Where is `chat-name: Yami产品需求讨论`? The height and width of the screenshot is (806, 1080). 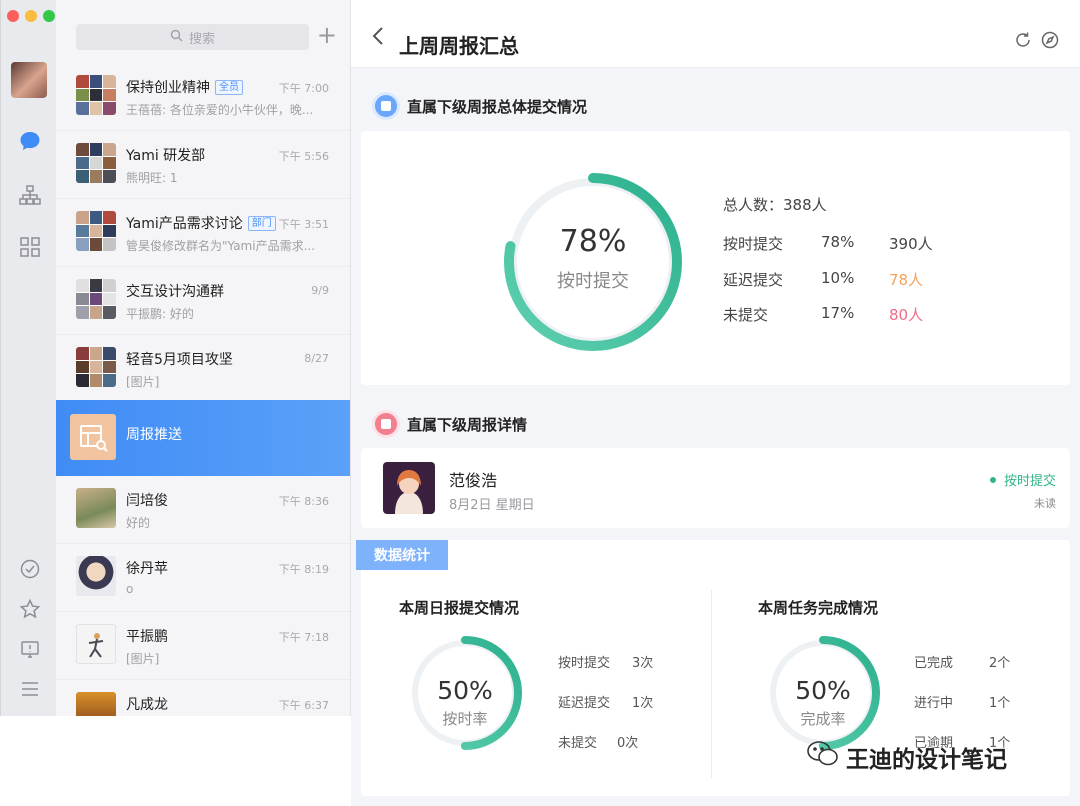 chat-name: Yami产品需求讨论 is located at coordinates (184, 224).